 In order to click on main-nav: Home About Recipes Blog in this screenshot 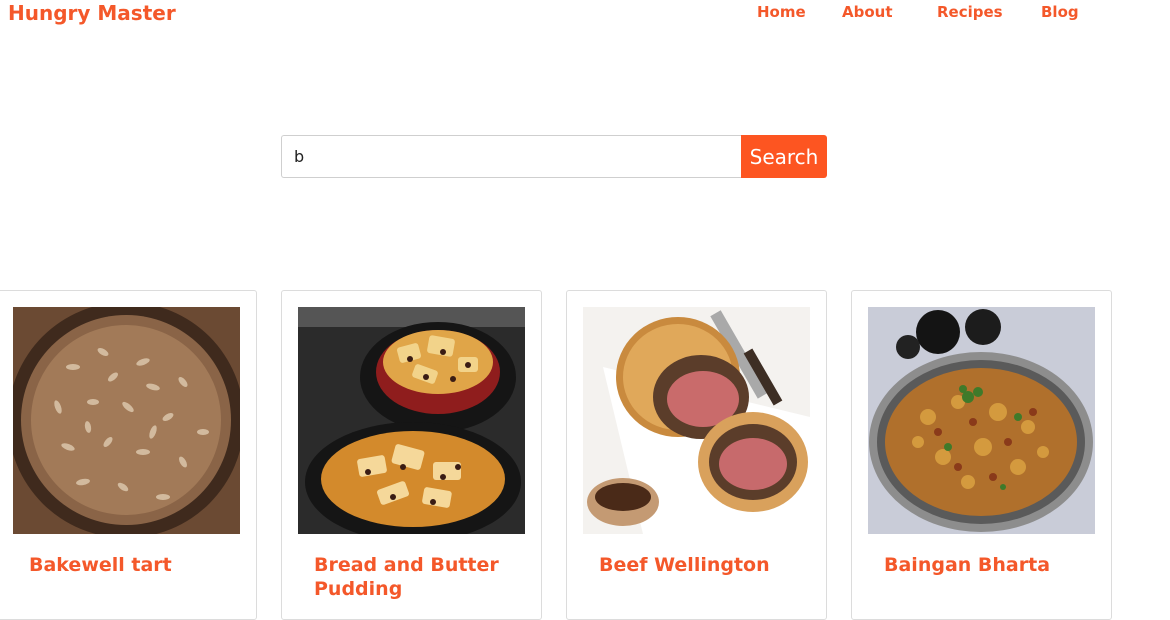, I will do `click(585, 13)`.